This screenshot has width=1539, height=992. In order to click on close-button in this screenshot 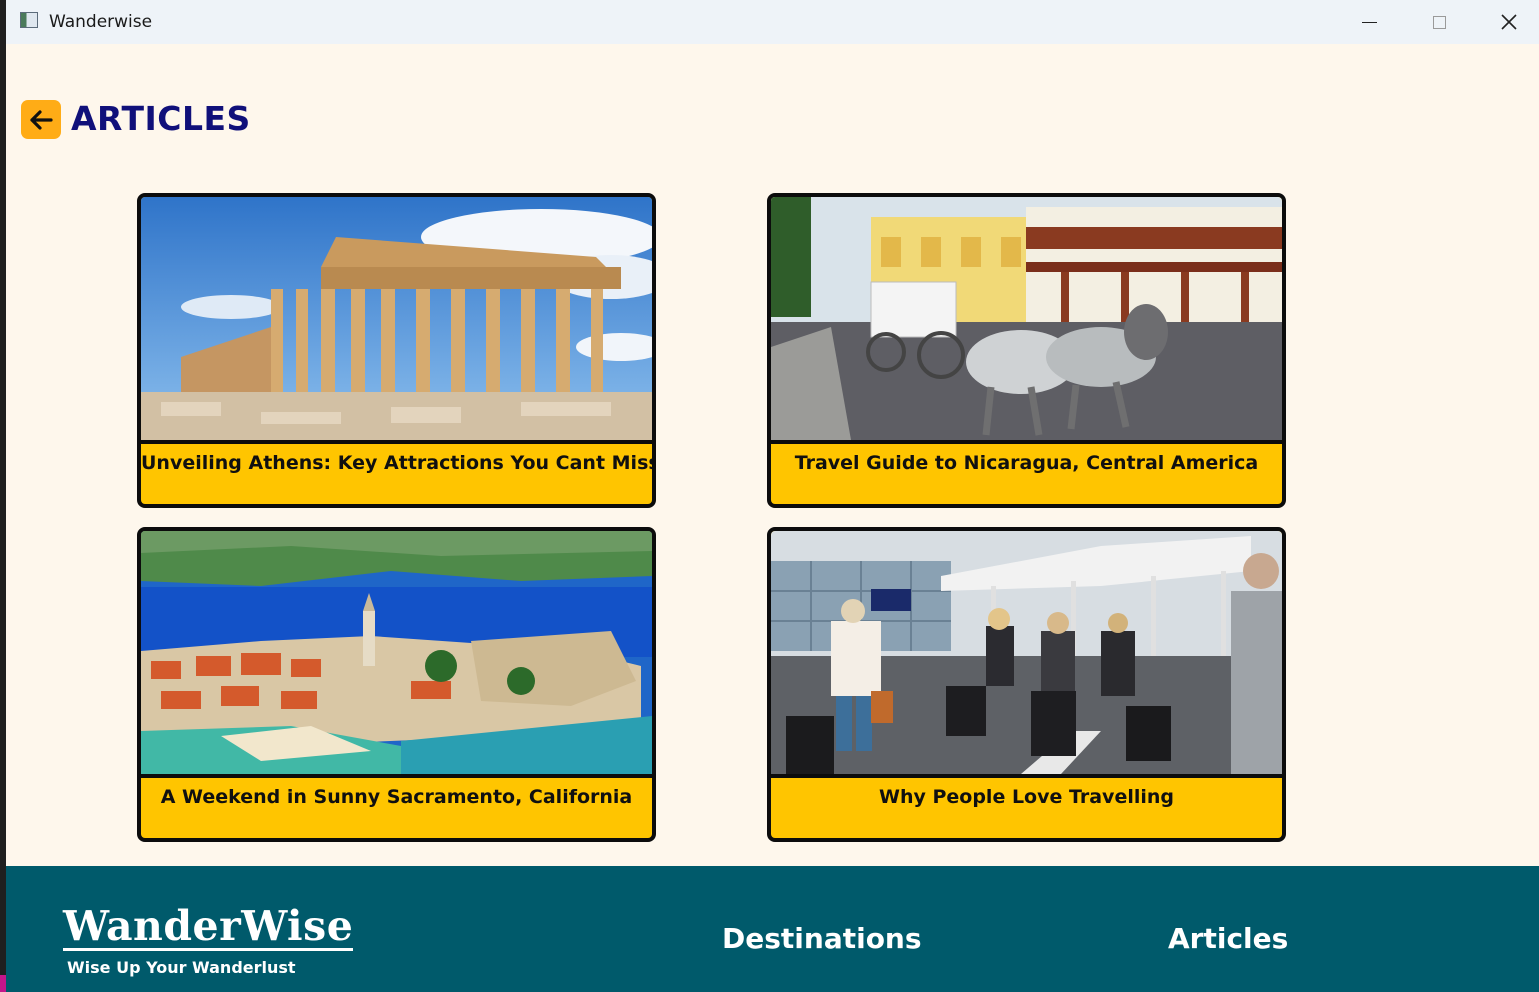, I will do `click(1506, 22)`.